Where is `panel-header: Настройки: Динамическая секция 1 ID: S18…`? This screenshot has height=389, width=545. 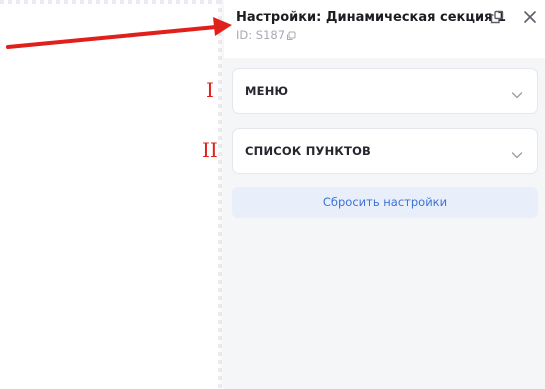 panel-header: Настройки: Динамическая секция 1 ID: S18… is located at coordinates (384, 29).